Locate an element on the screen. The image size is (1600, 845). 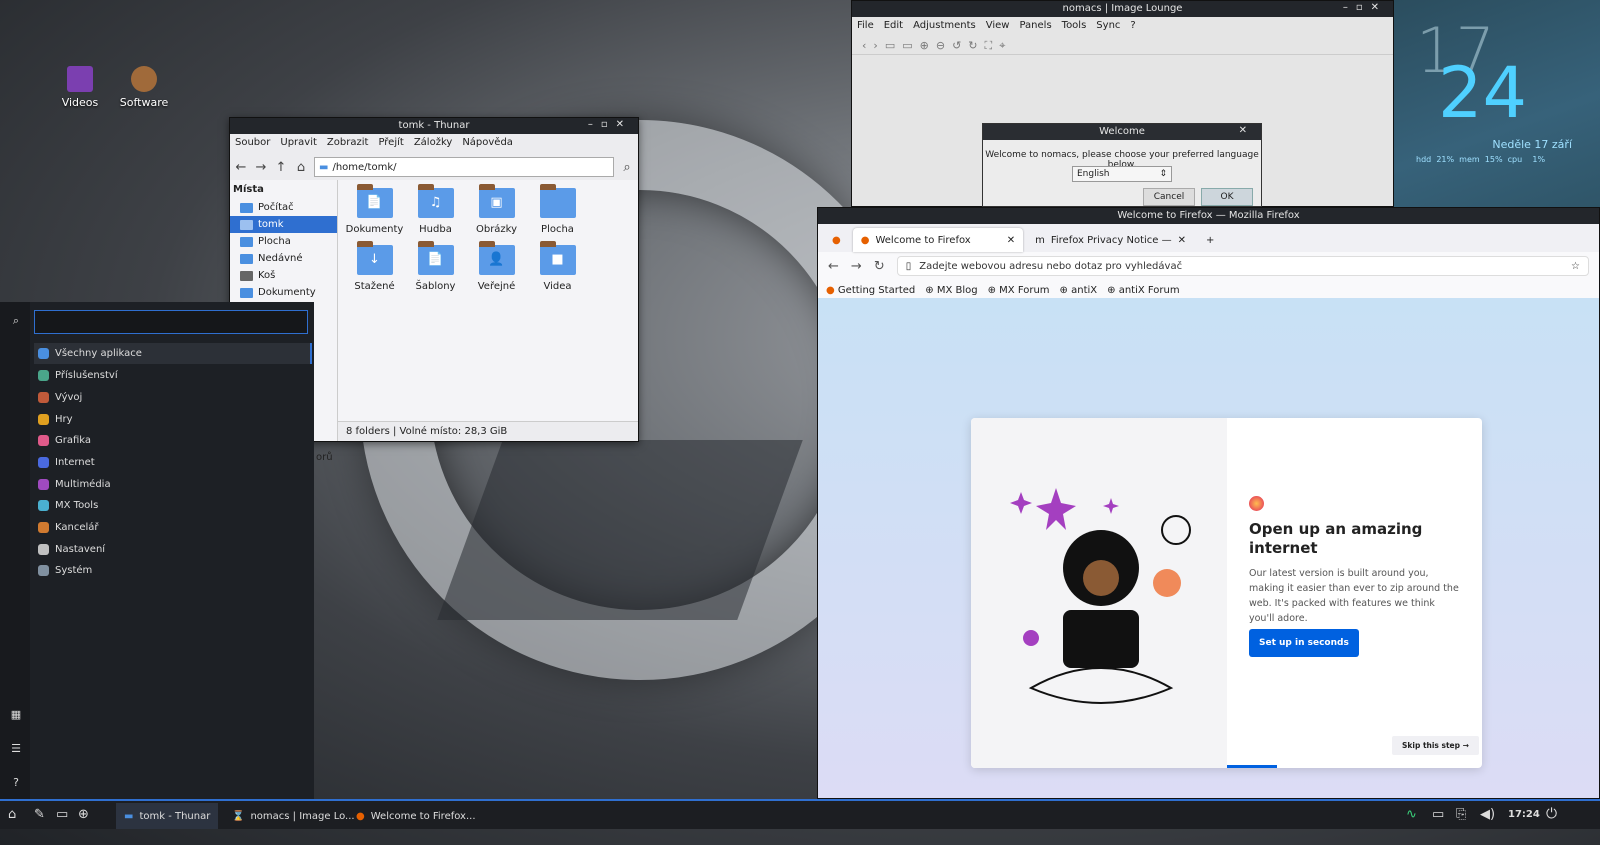
new-tab-button: + is located at coordinates (1210, 240).